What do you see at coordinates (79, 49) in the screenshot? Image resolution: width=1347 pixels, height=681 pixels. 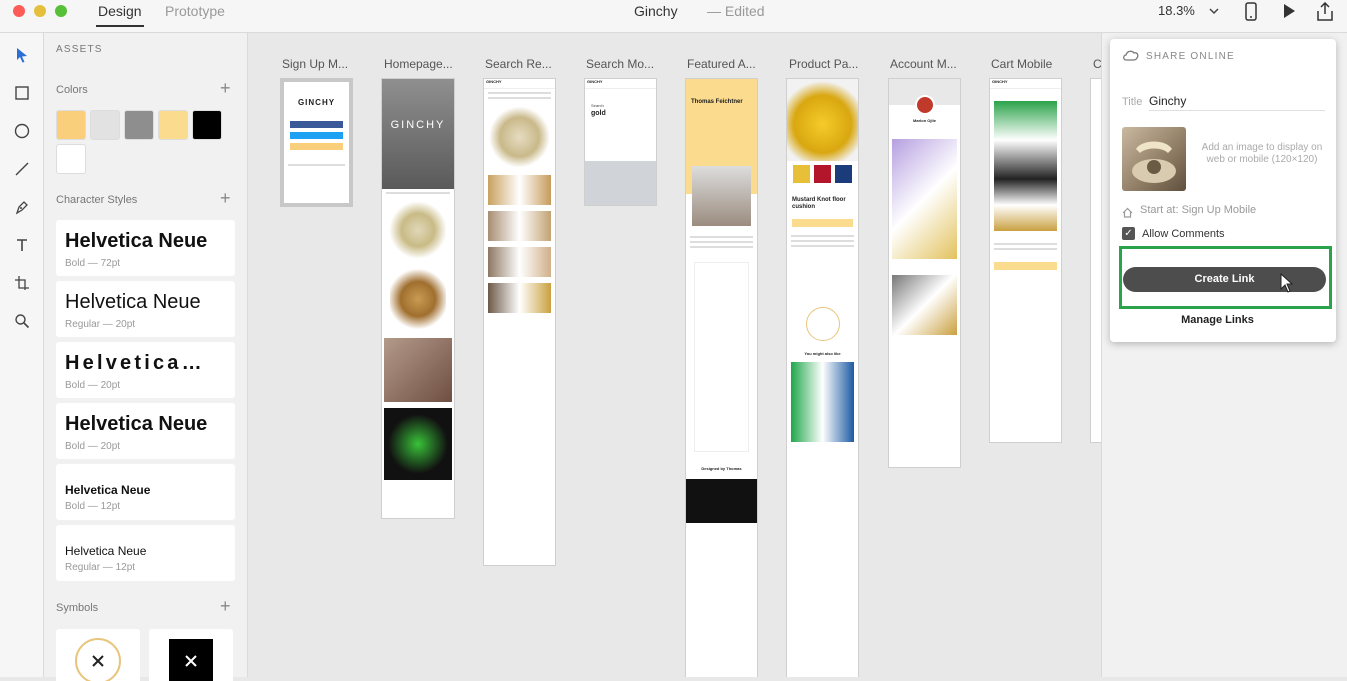 I see `assets-heading: ASSETS` at bounding box center [79, 49].